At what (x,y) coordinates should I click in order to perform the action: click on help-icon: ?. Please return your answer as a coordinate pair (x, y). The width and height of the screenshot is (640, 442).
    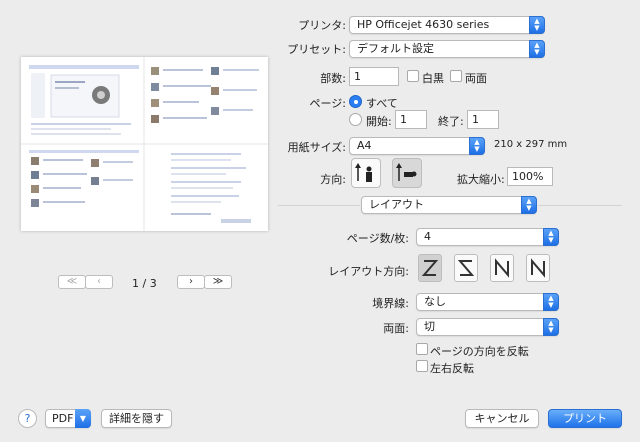
    Looking at the image, I should click on (27, 418).